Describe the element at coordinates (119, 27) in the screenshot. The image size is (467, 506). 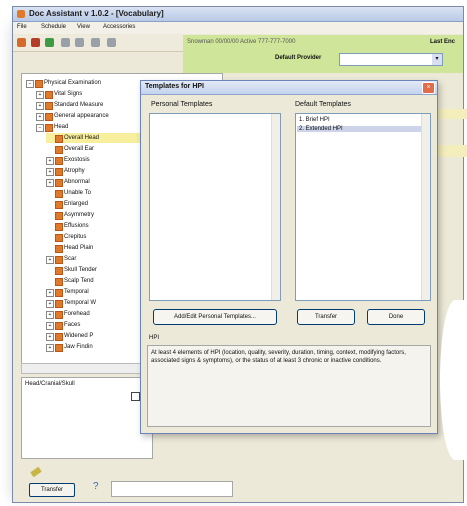
I see `menu-item-accessories: Accessories` at that location.